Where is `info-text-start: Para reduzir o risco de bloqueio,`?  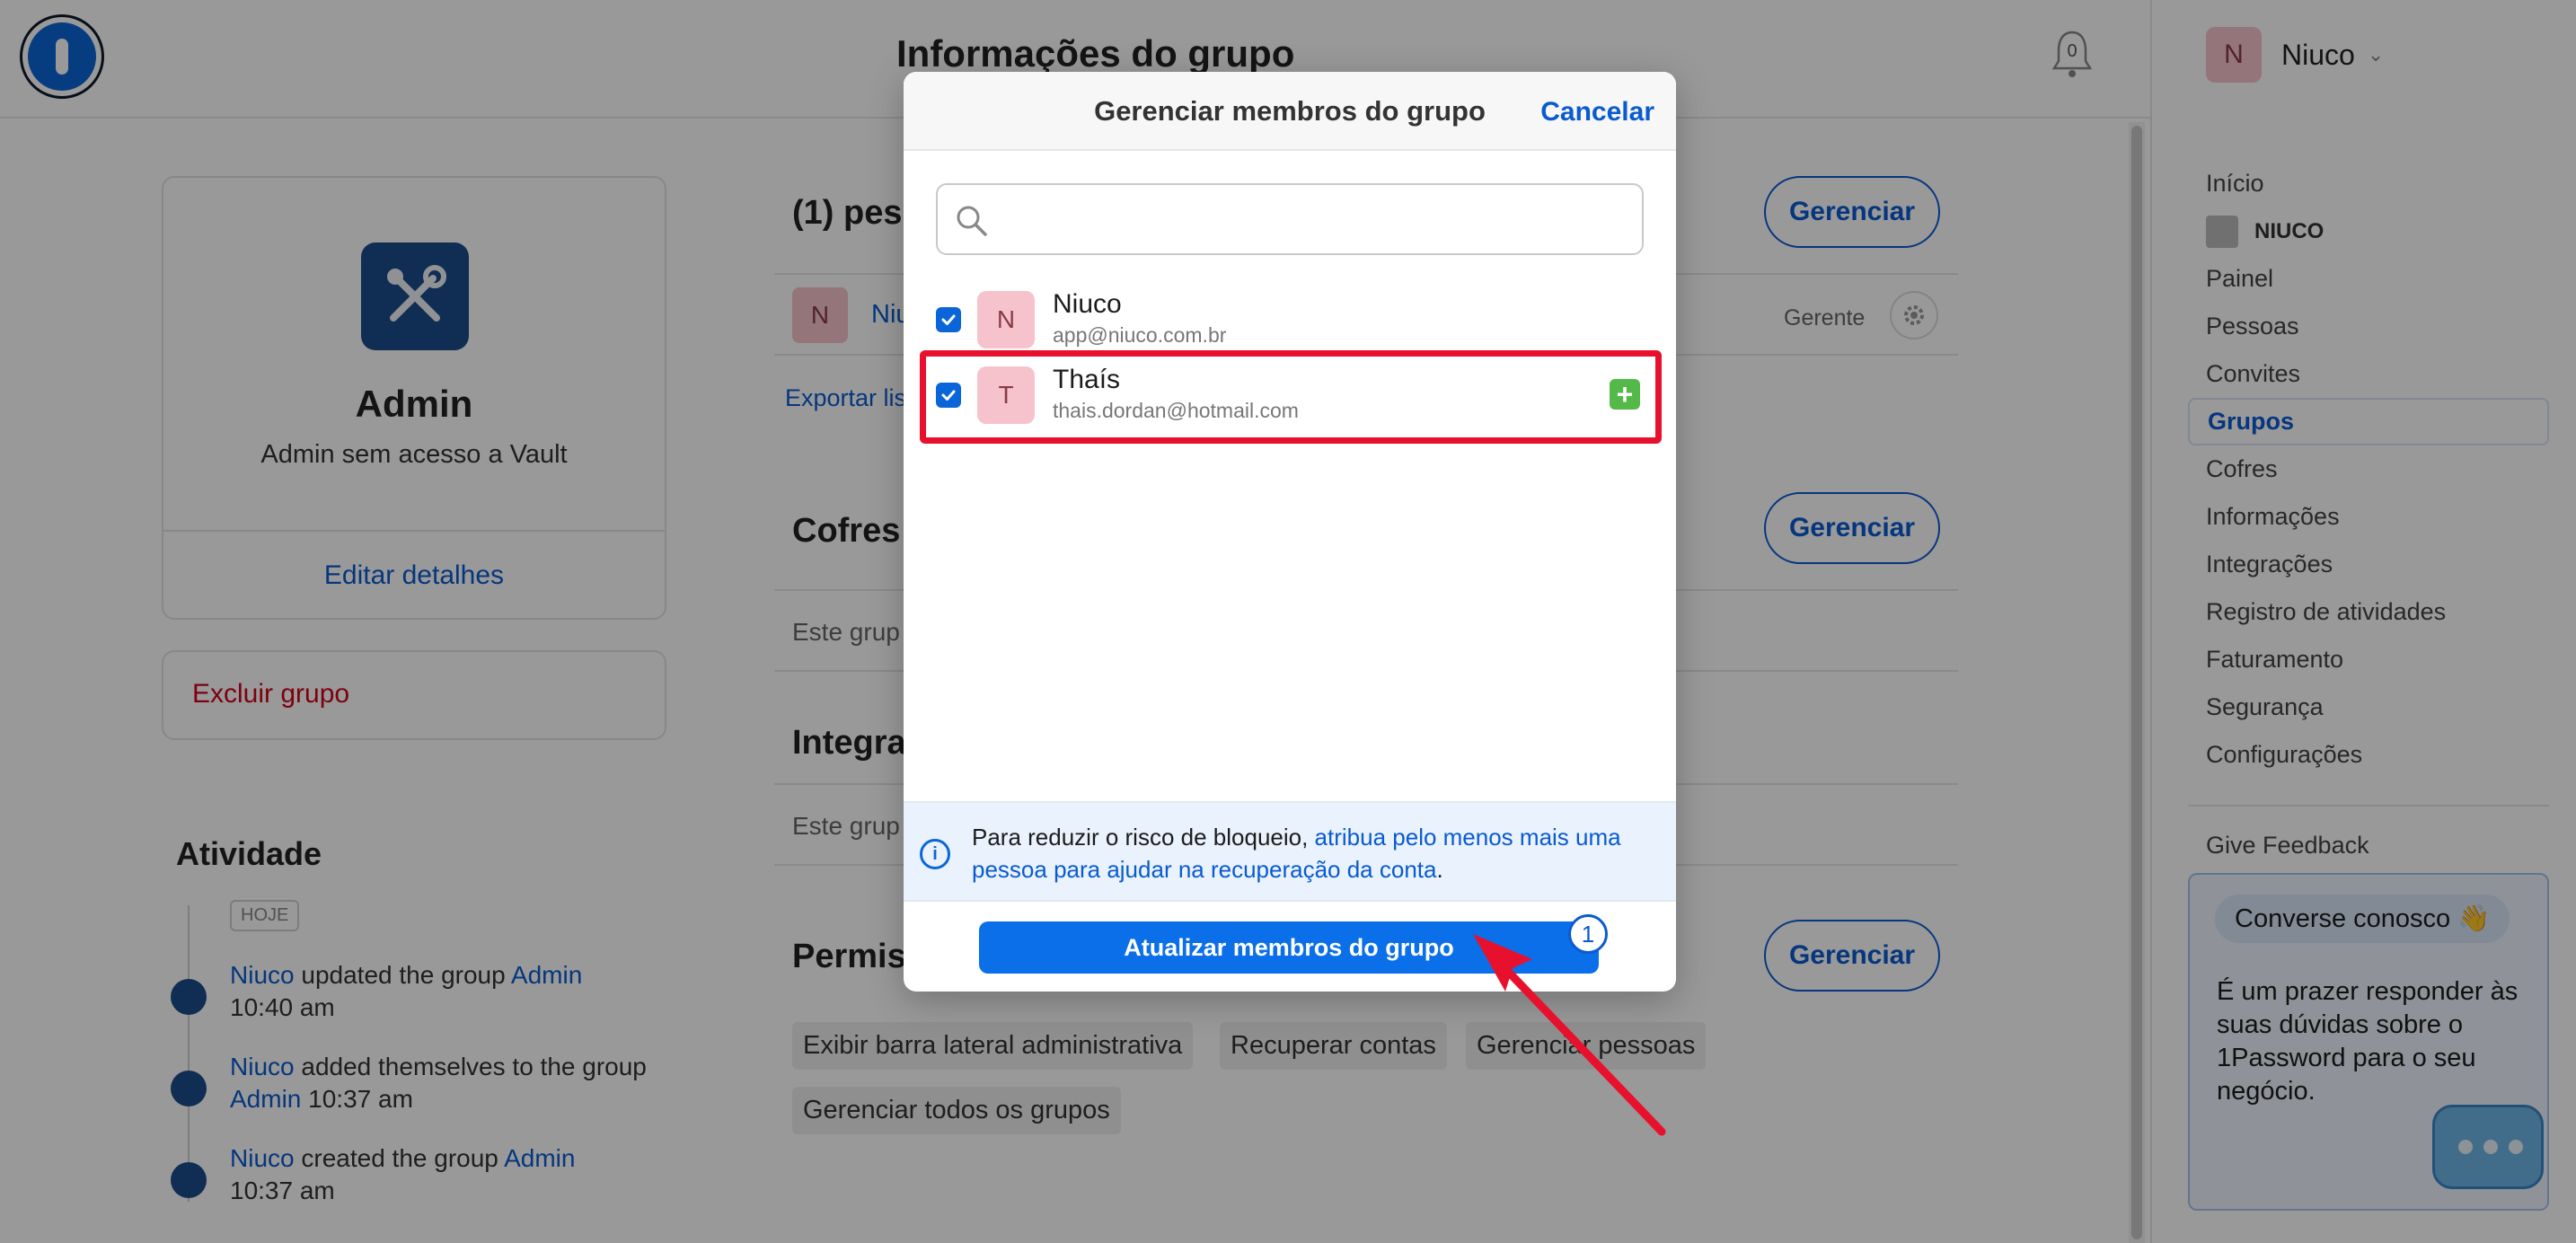 info-text-start: Para reduzir o risco de bloqueio, is located at coordinates (1143, 837).